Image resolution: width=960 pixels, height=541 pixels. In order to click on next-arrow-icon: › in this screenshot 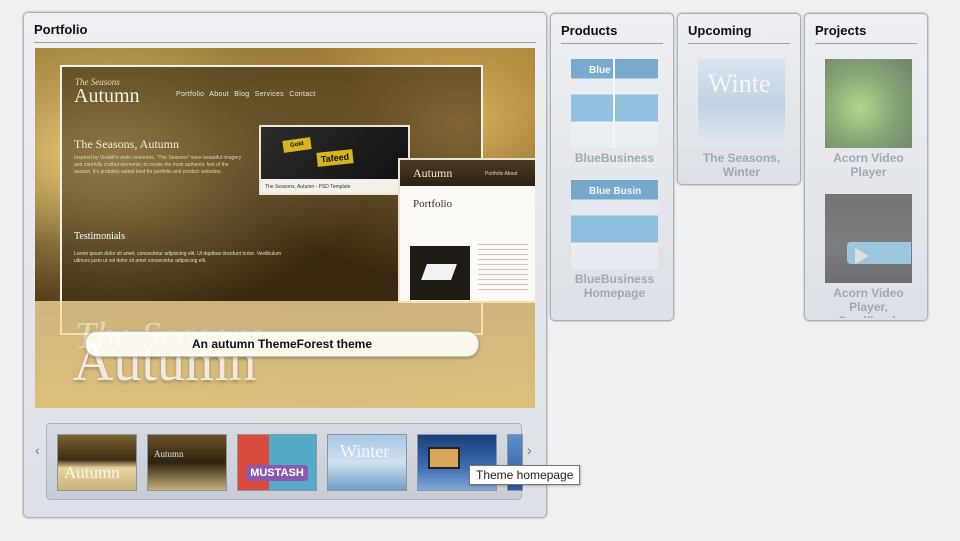, I will do `click(529, 450)`.